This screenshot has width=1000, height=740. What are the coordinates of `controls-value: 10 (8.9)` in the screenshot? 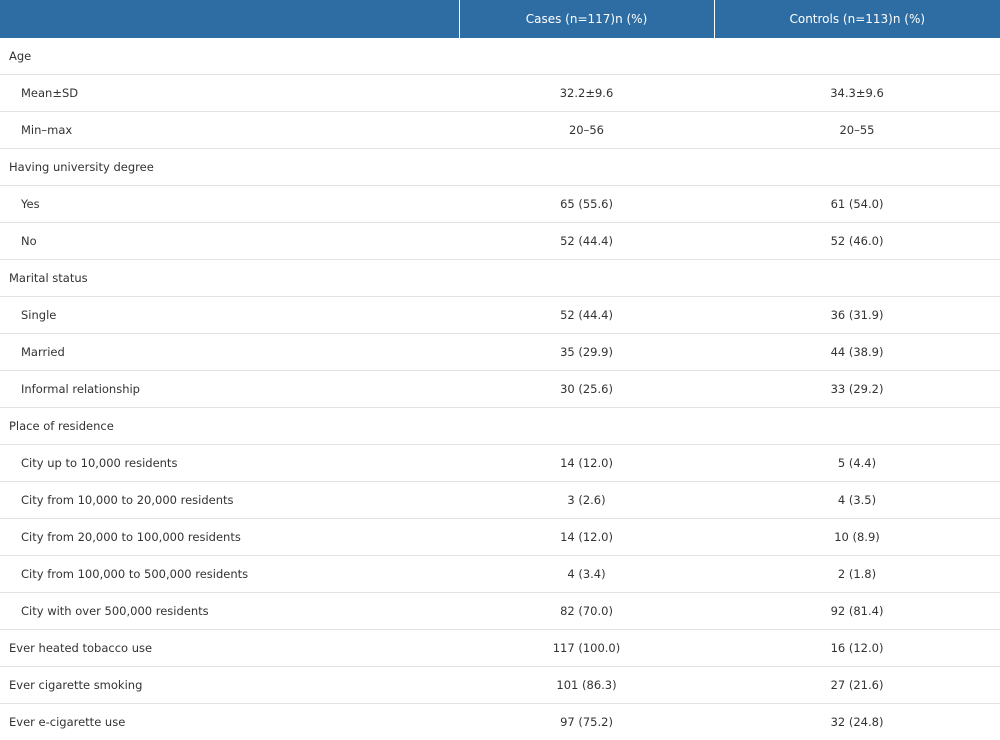 It's located at (857, 537).